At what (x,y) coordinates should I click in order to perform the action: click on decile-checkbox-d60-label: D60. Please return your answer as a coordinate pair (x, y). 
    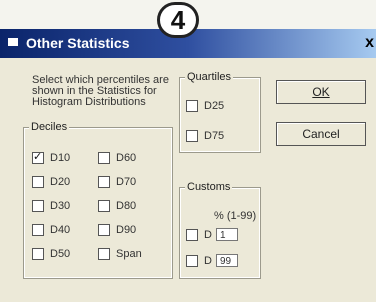
    Looking at the image, I should click on (126, 158).